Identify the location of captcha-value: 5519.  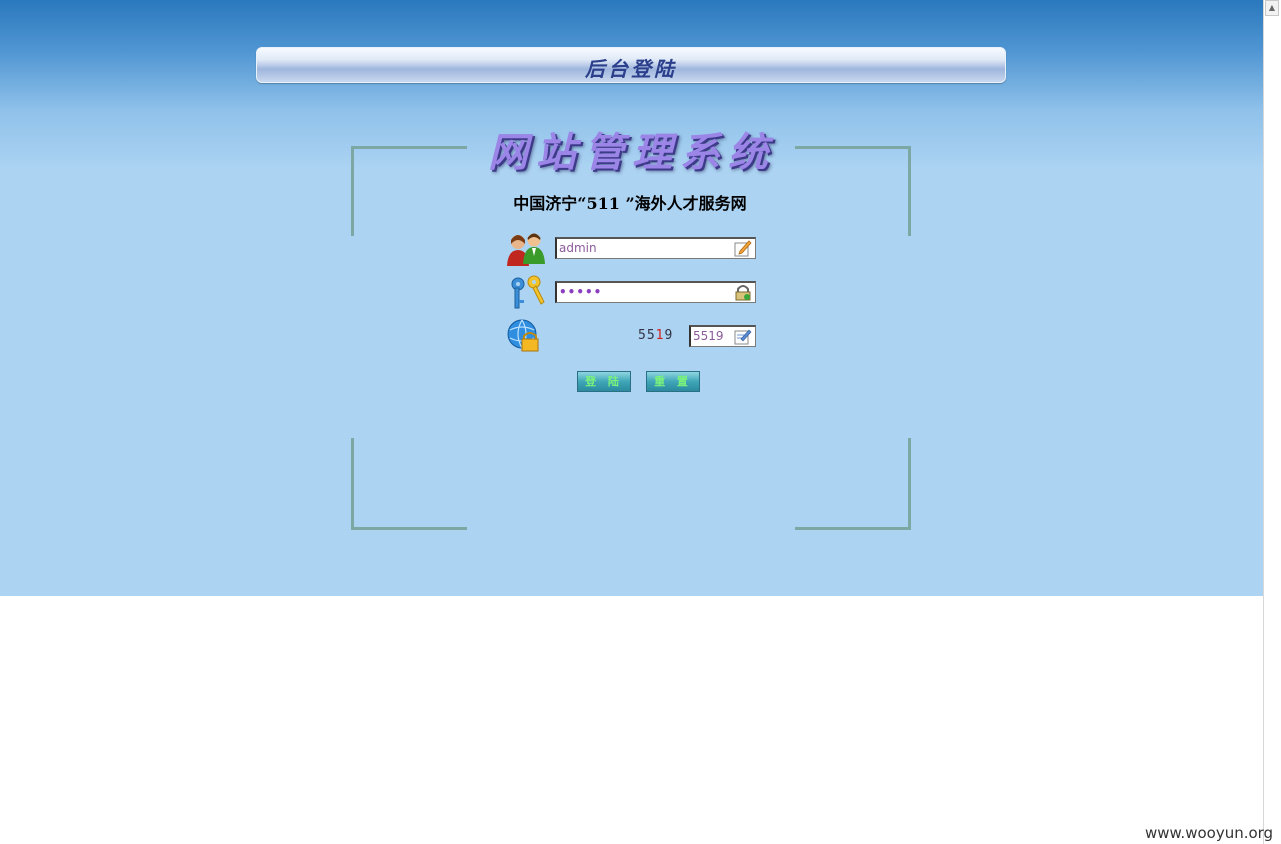
(708, 336).